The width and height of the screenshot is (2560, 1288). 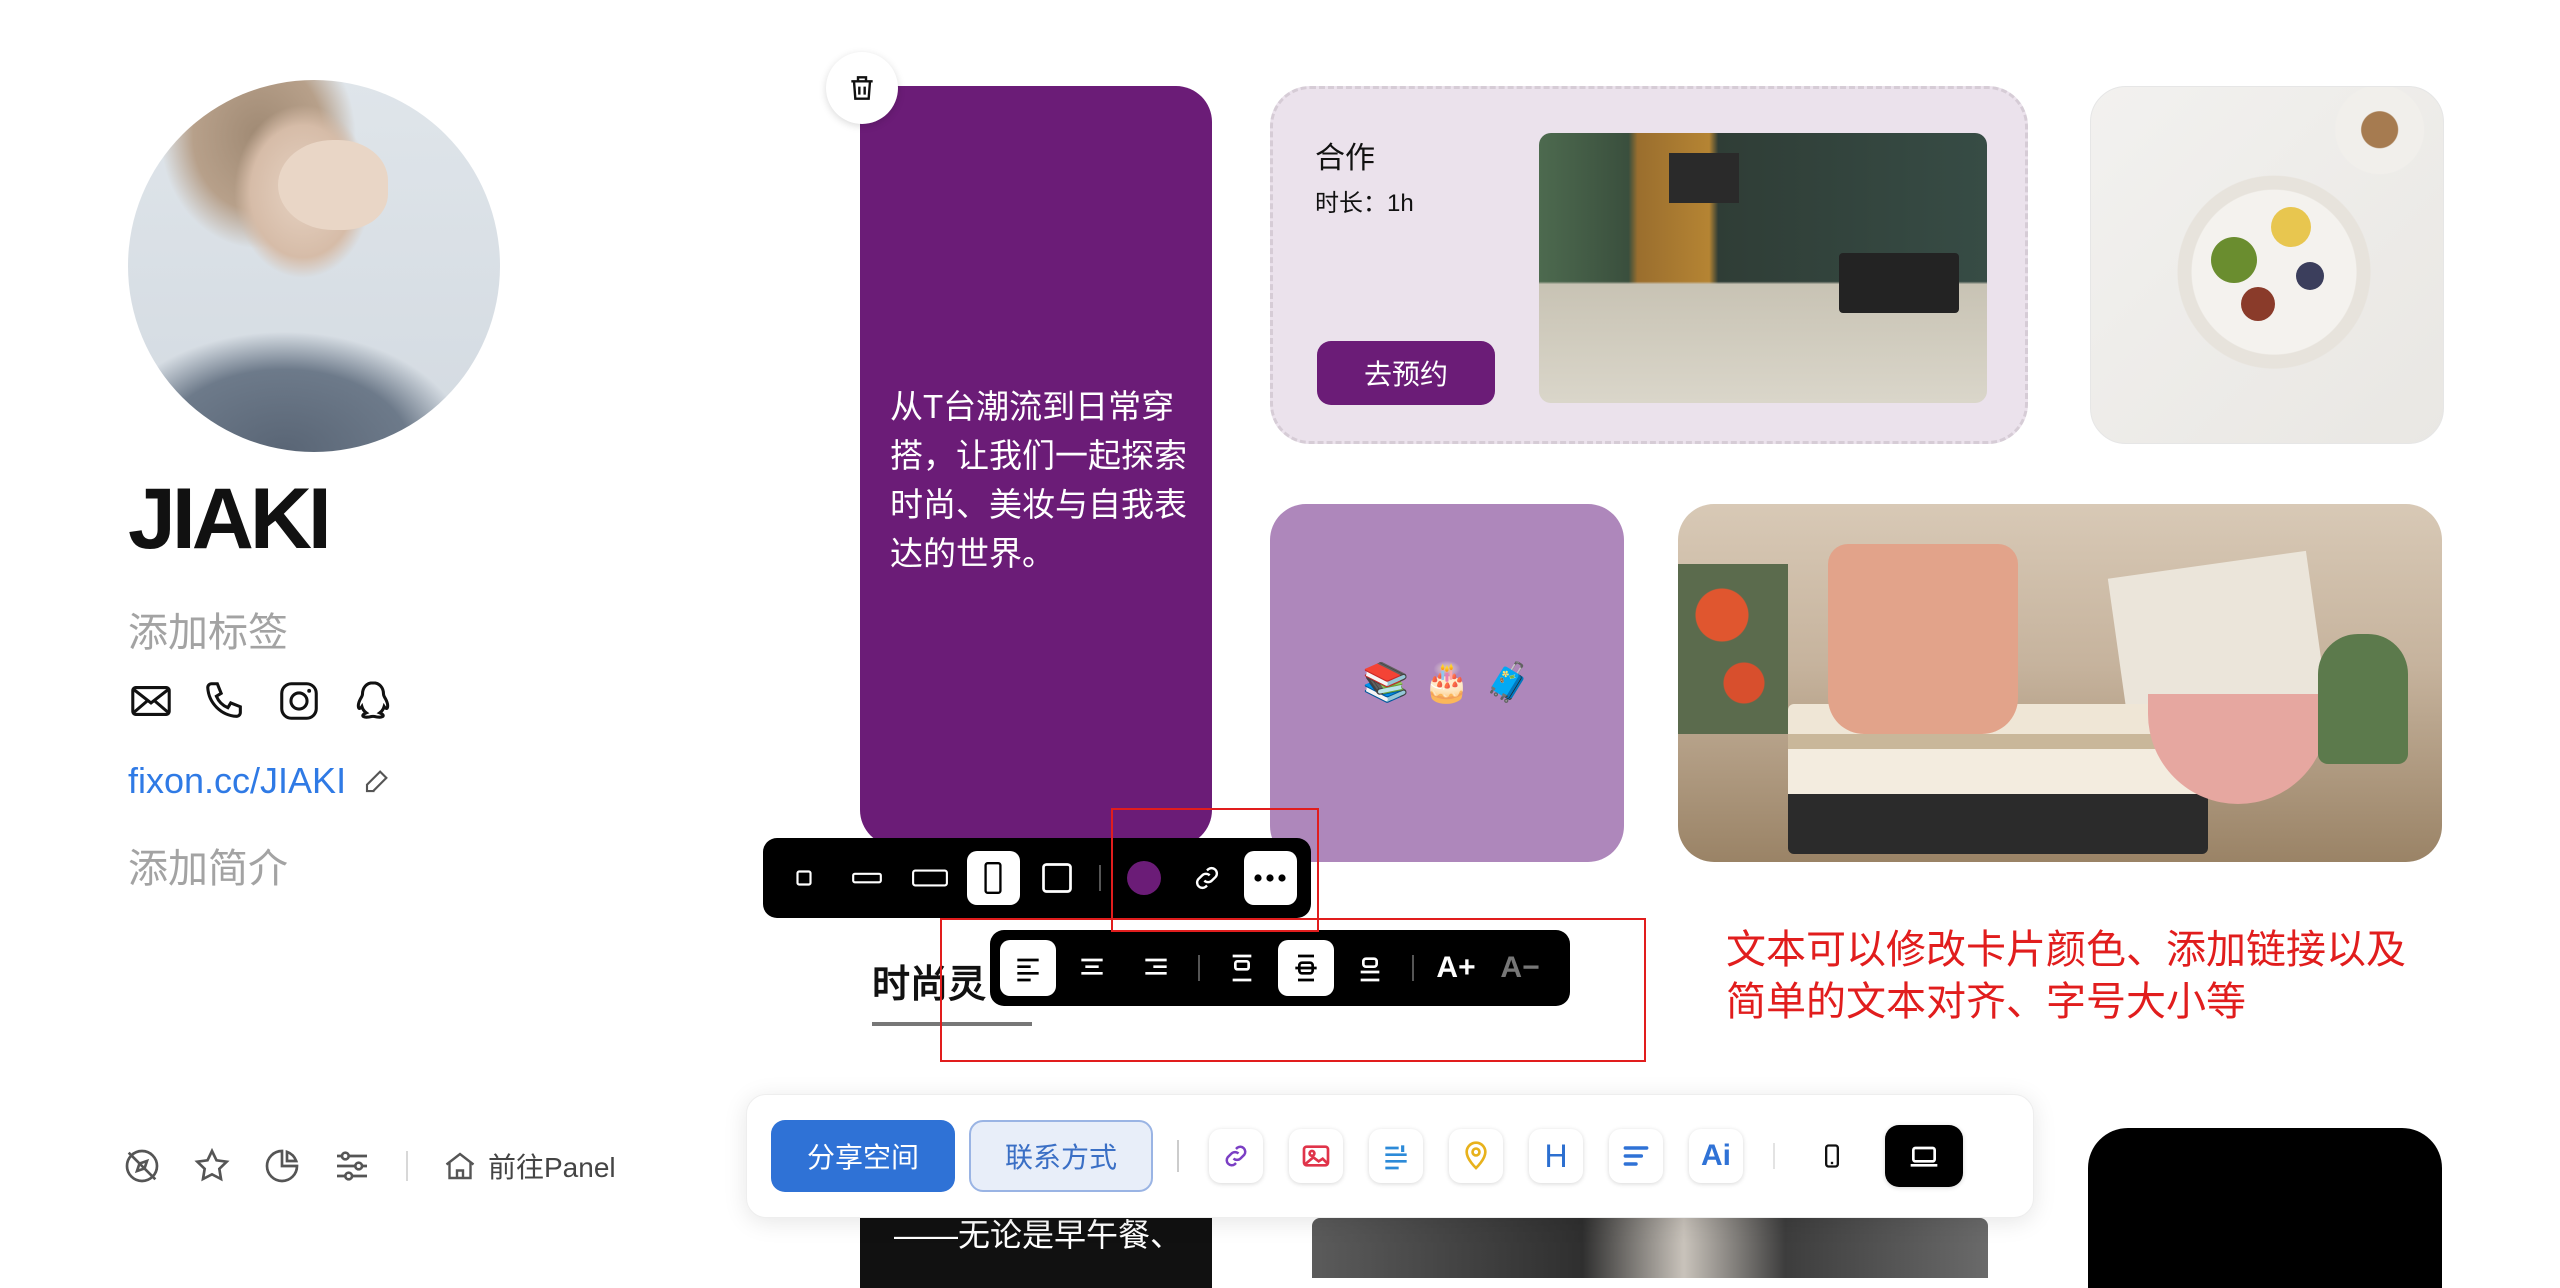 What do you see at coordinates (1293, 990) in the screenshot?
I see `highlight-box-text-format` at bounding box center [1293, 990].